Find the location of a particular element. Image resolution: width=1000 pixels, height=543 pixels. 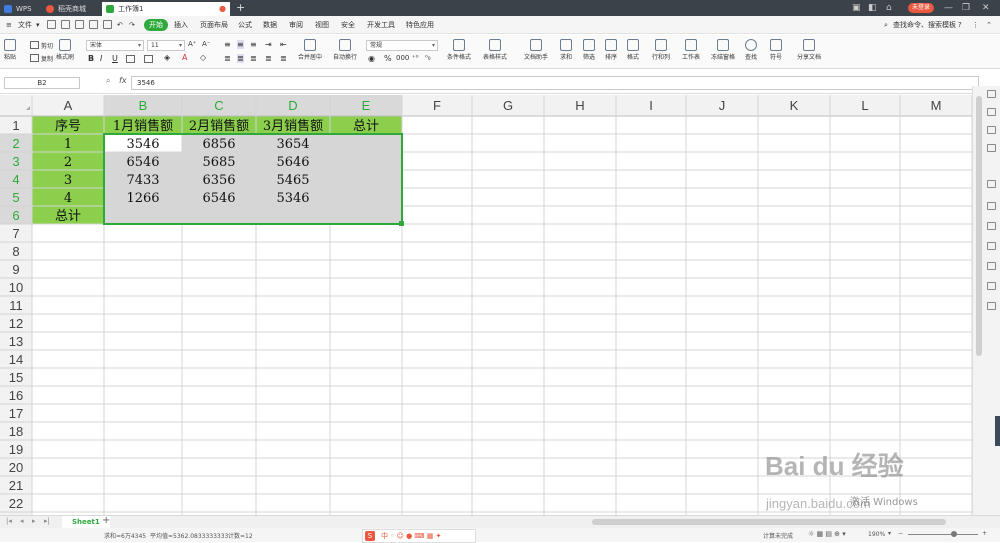

conditional-format-button: 条件格式 is located at coordinates (459, 49).